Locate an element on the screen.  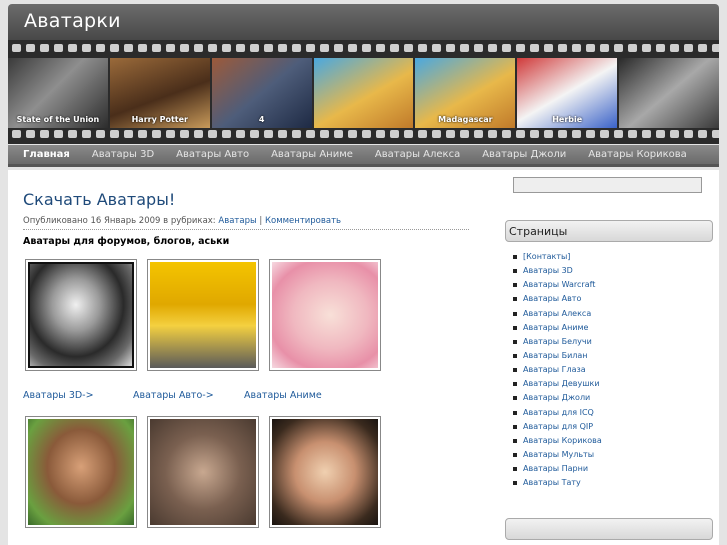
sidebar-page-link: Аватары Авто is located at coordinates (556, 301).